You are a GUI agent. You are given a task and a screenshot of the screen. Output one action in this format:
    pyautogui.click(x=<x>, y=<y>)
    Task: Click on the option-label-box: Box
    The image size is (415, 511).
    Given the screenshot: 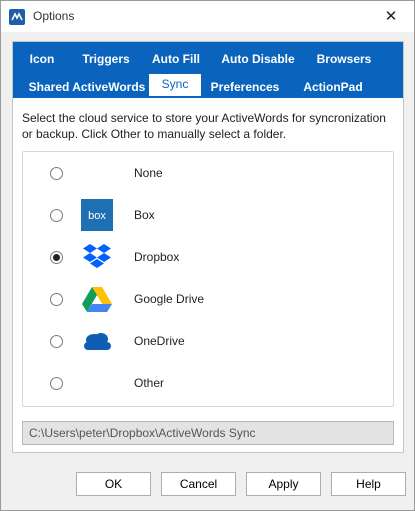 What is the action you would take?
    pyautogui.click(x=144, y=215)
    